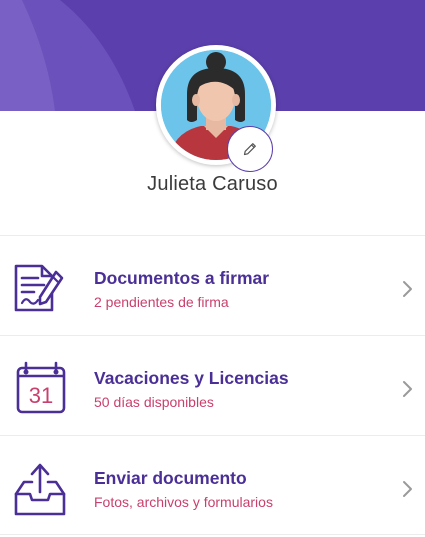 This screenshot has height=537, width=425. Describe the element at coordinates (161, 302) in the screenshot. I see `menu-item-subtitle: 2 pendientes de firma` at that location.